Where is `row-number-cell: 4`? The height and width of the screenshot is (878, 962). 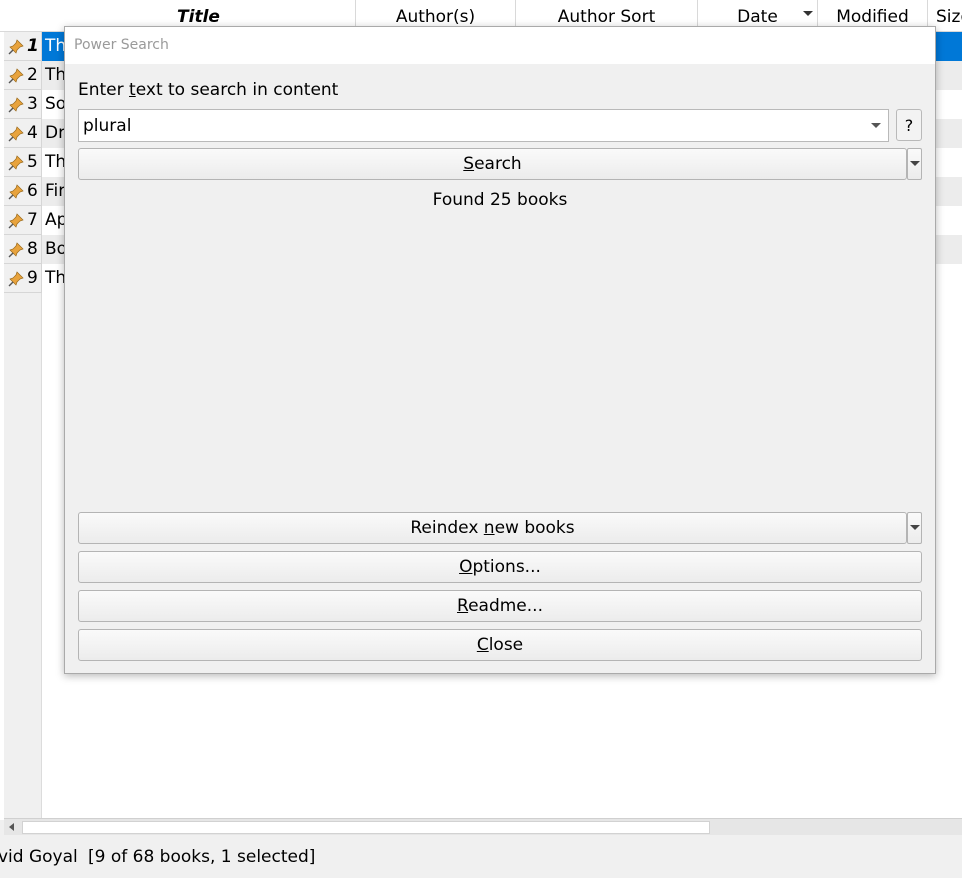
row-number-cell: 4 is located at coordinates (23, 133).